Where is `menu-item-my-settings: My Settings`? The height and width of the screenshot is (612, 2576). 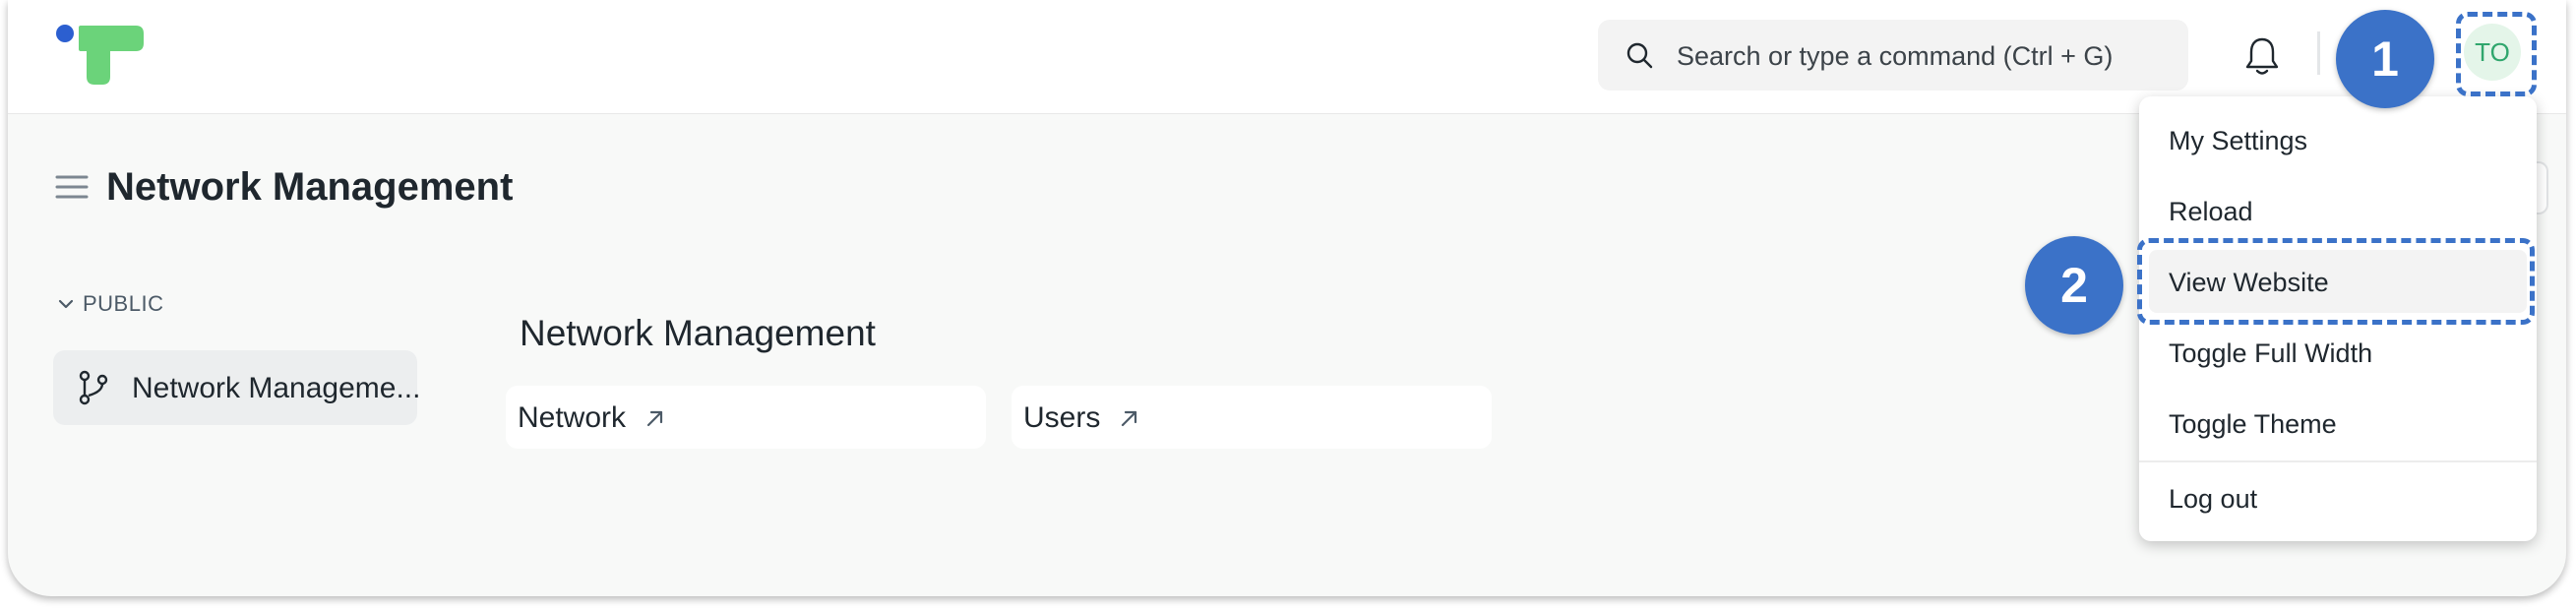 menu-item-my-settings: My Settings is located at coordinates (2338, 139).